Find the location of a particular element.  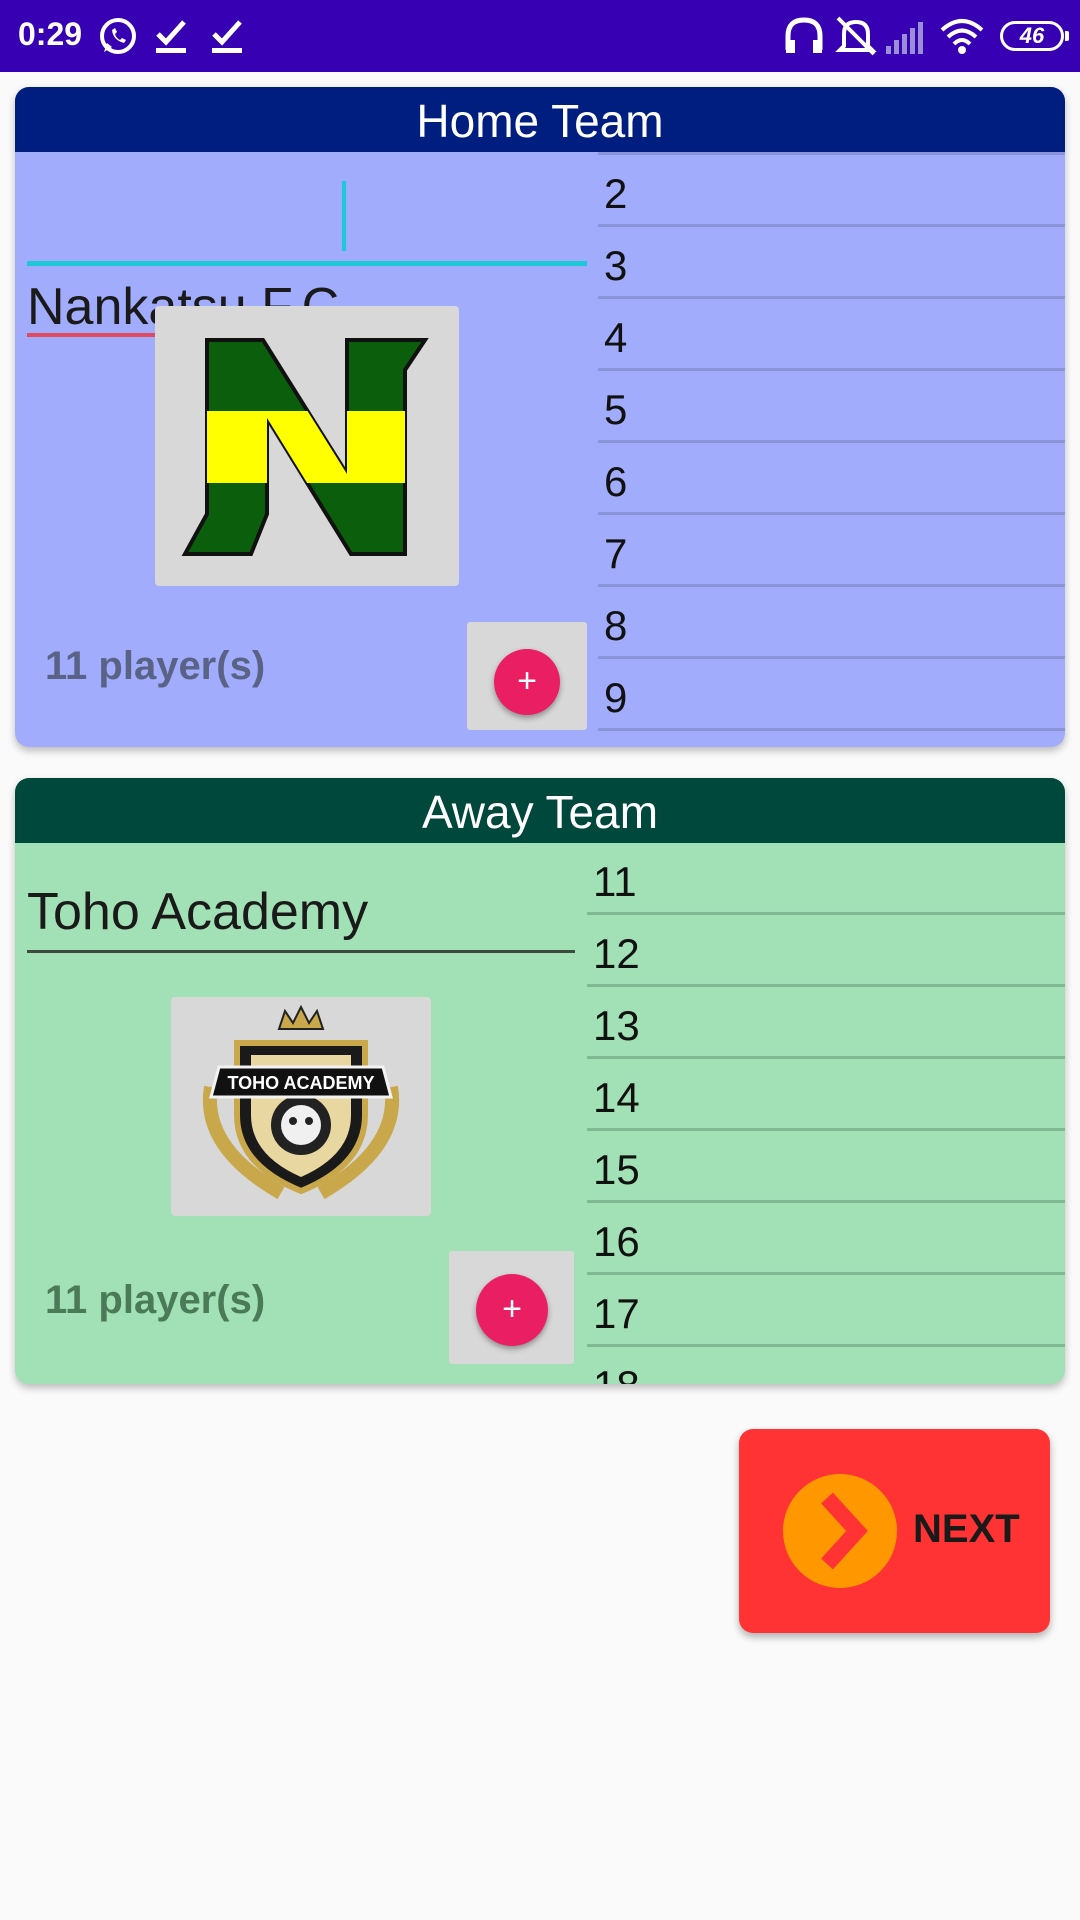

next-label: NEXT is located at coordinates (966, 1529).